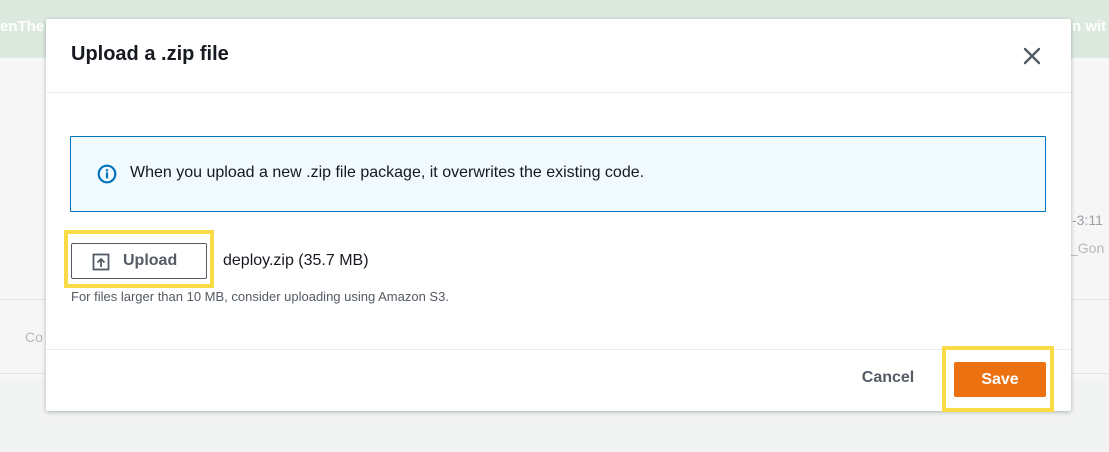  Describe the element at coordinates (150, 260) in the screenshot. I see `upload-button-label: Upload` at that location.